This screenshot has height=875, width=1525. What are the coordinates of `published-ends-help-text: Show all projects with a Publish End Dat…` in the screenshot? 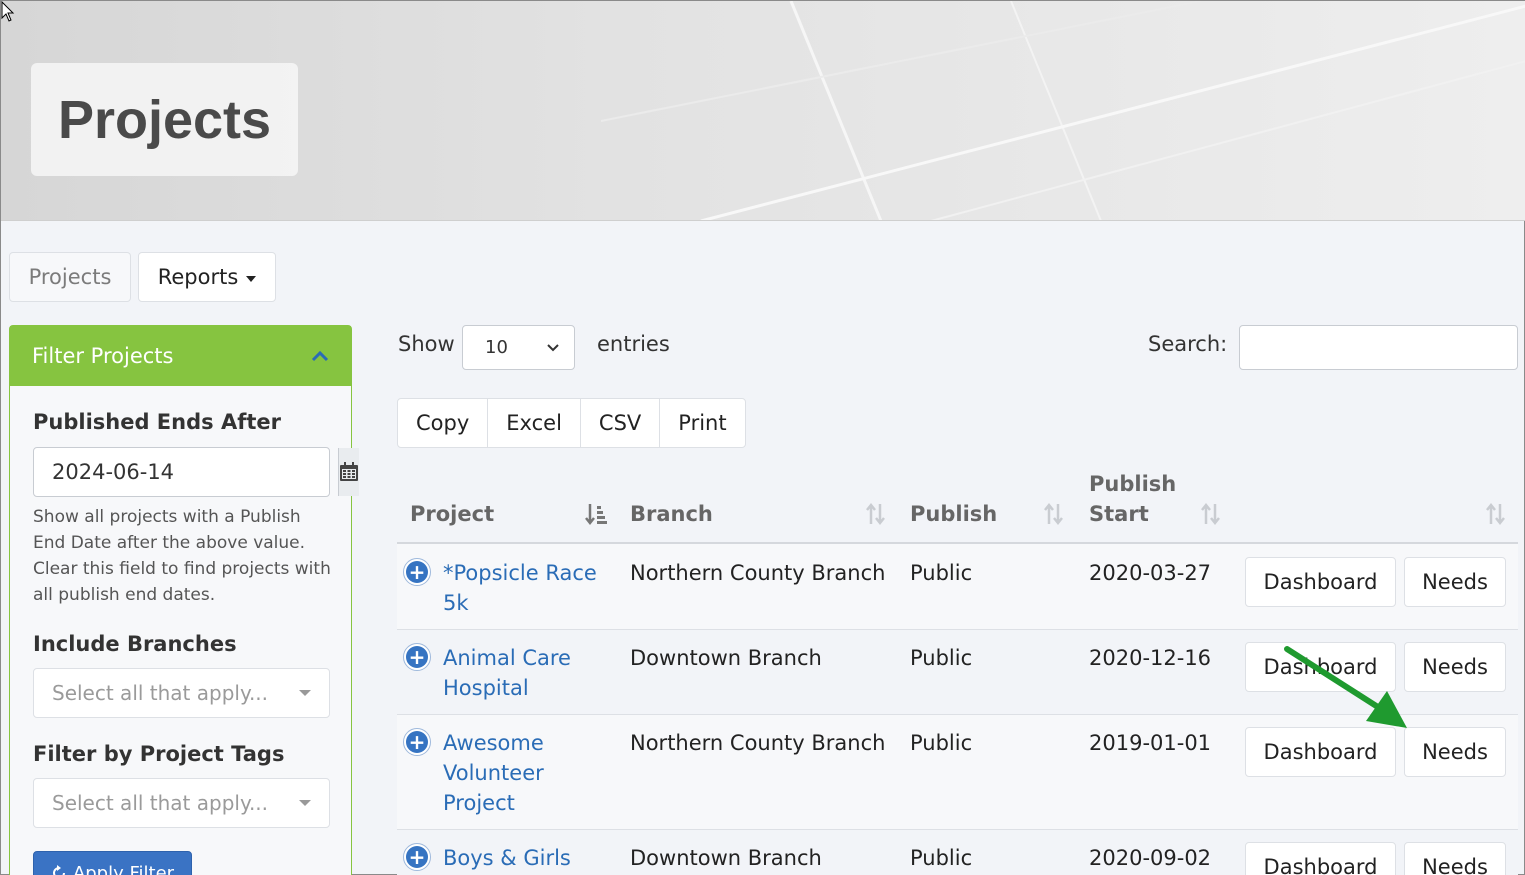 It's located at (182, 556).